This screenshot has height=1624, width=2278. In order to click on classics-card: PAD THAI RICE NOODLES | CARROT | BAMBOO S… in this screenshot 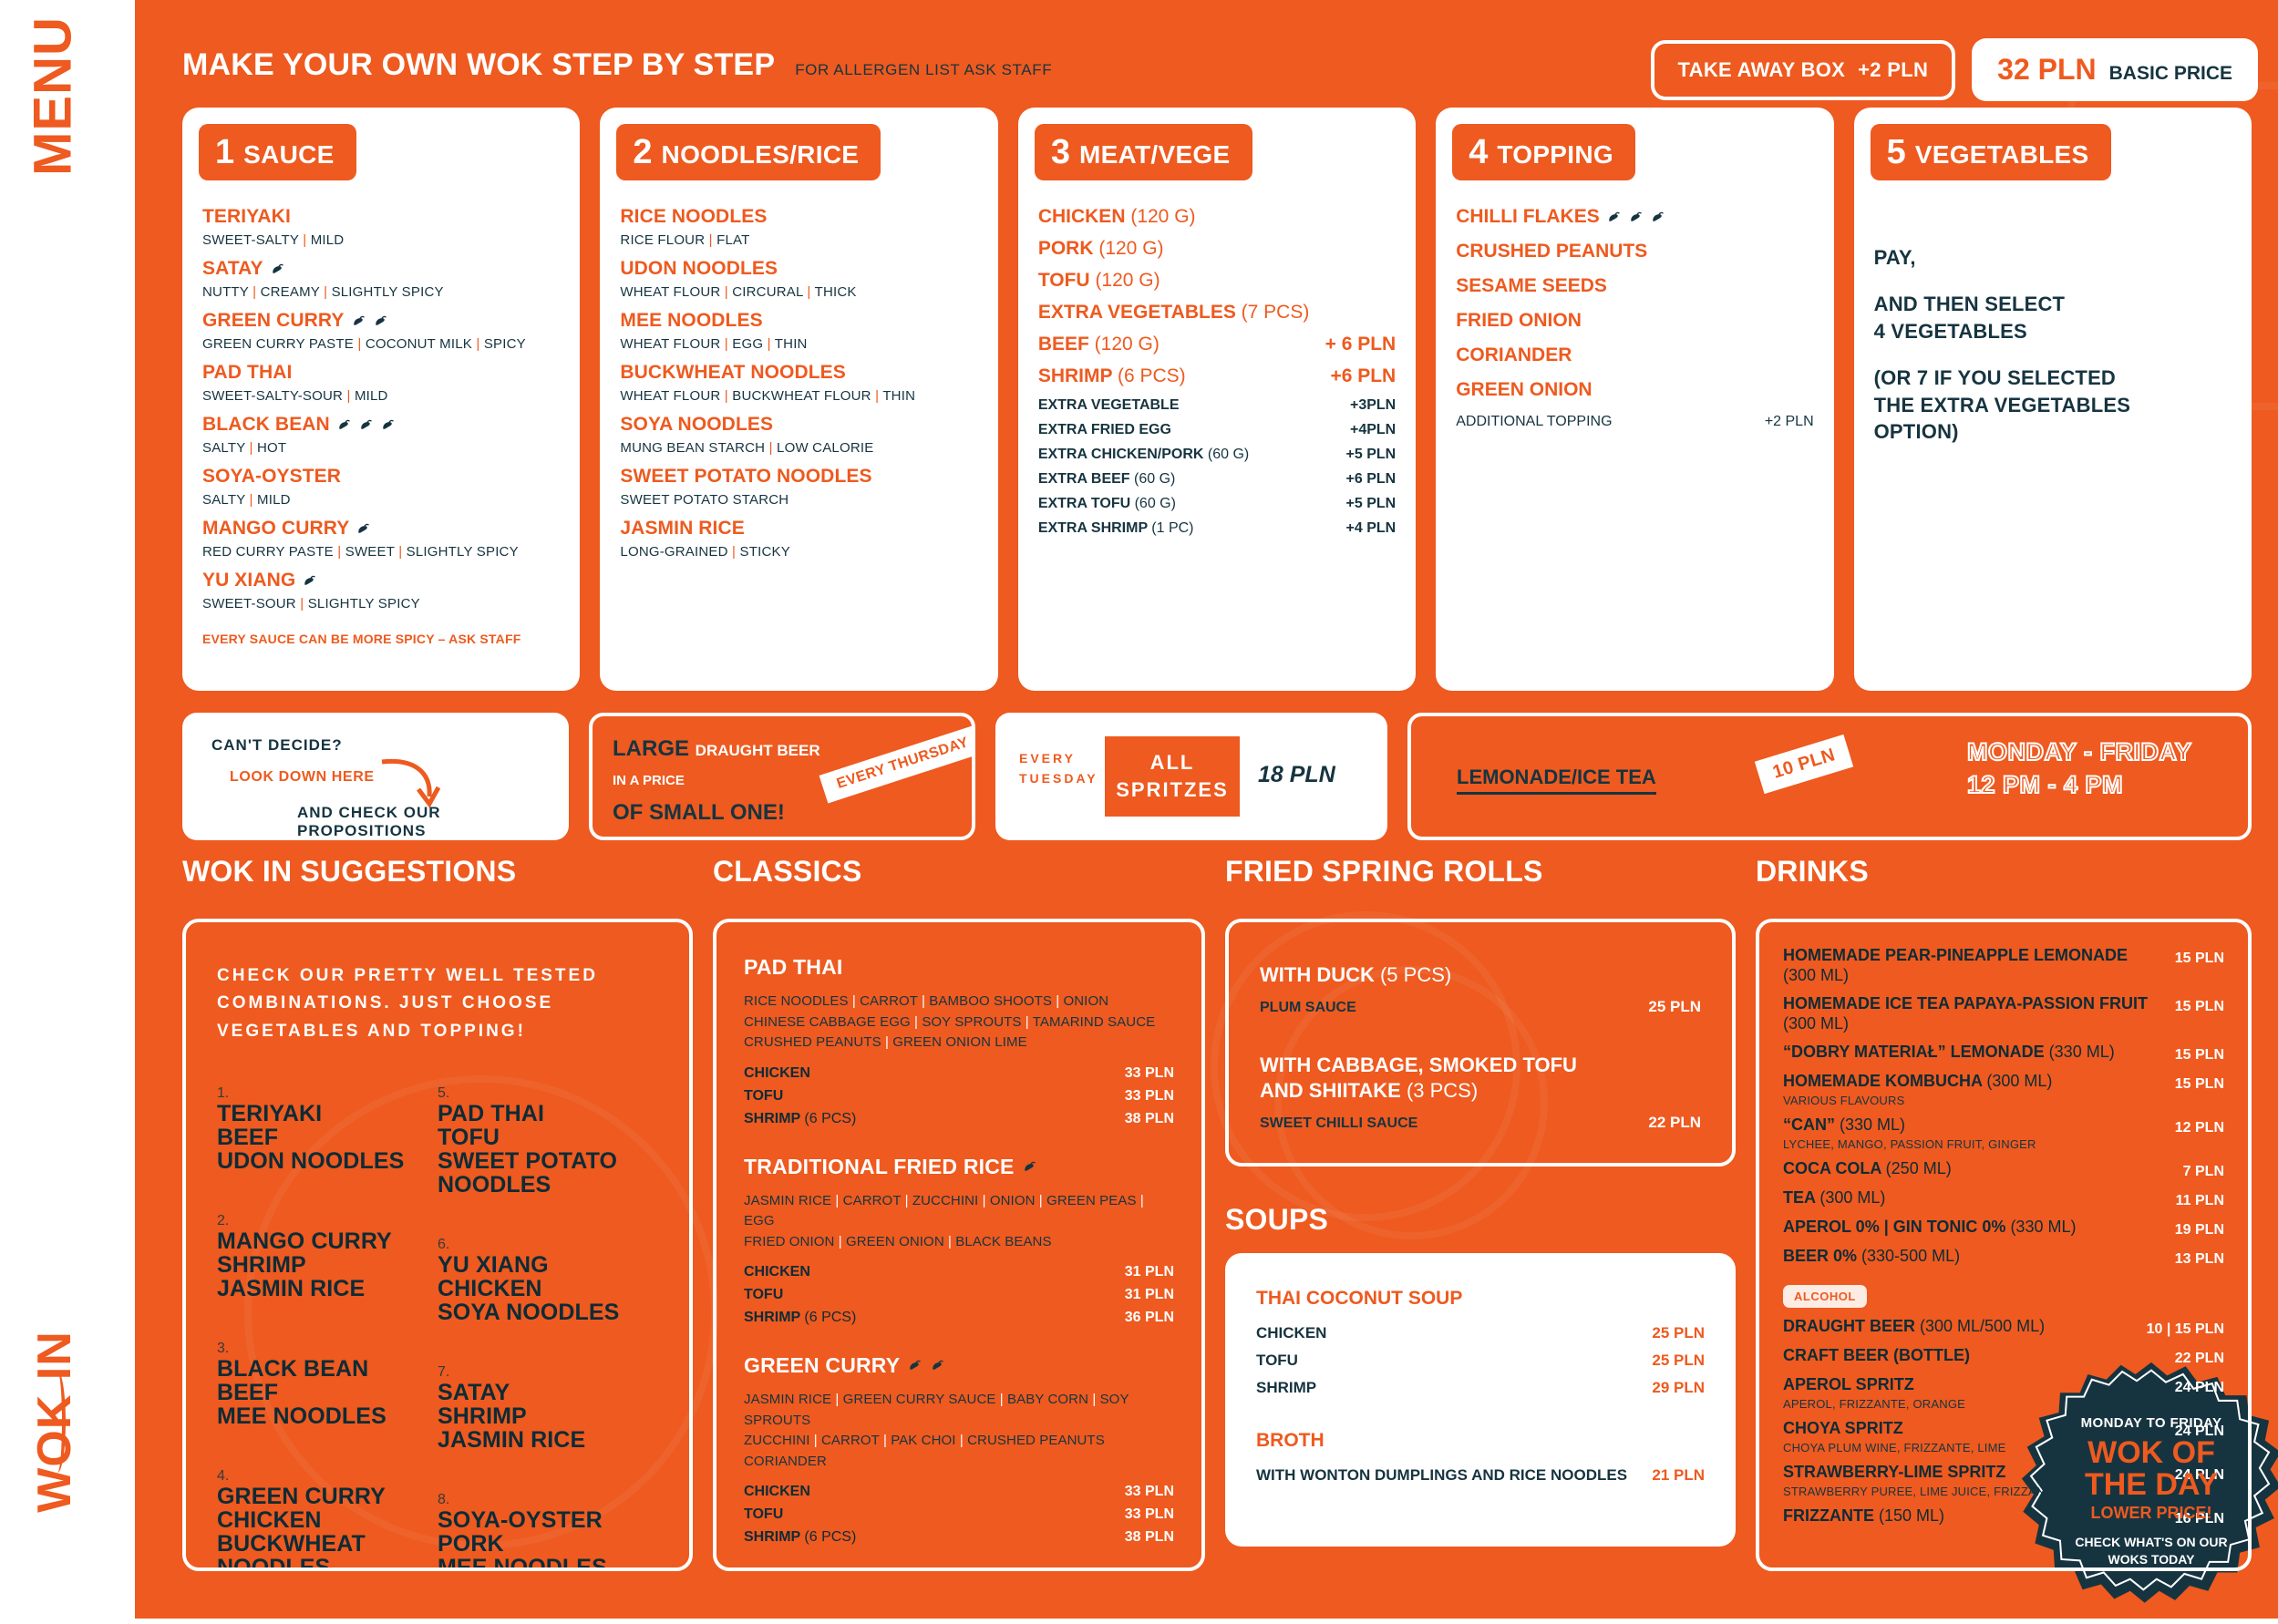, I will do `click(959, 1245)`.